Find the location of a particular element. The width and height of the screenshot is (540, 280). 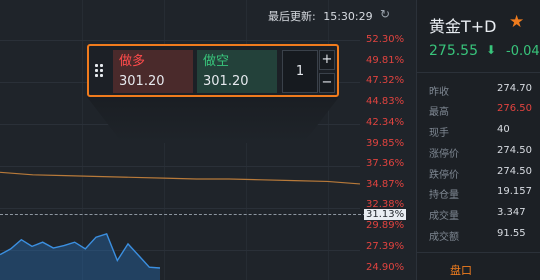

stat-row: 昨收 274.70 is located at coordinates (484, 92).